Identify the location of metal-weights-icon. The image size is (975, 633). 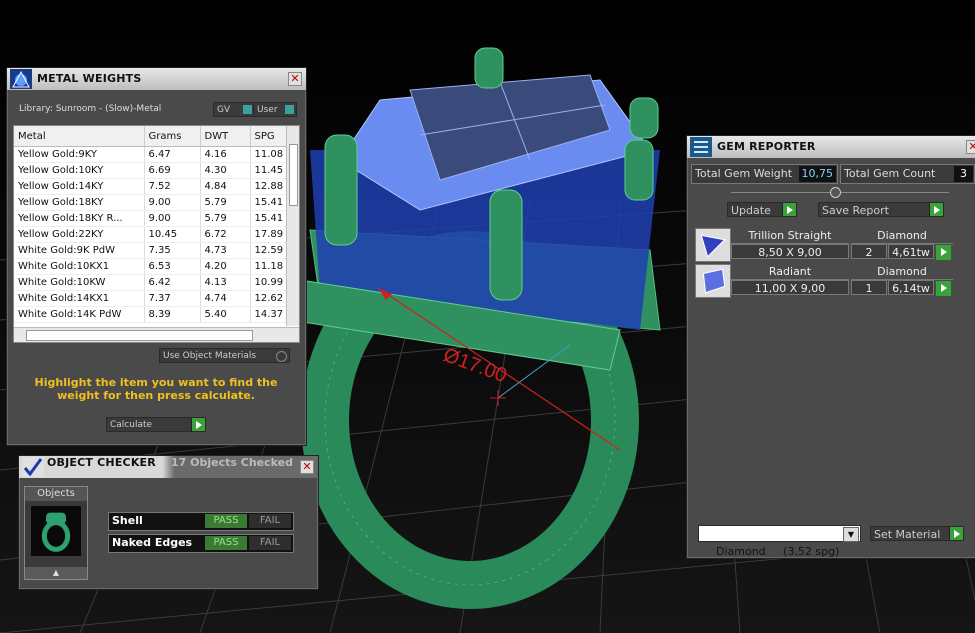
(21, 79).